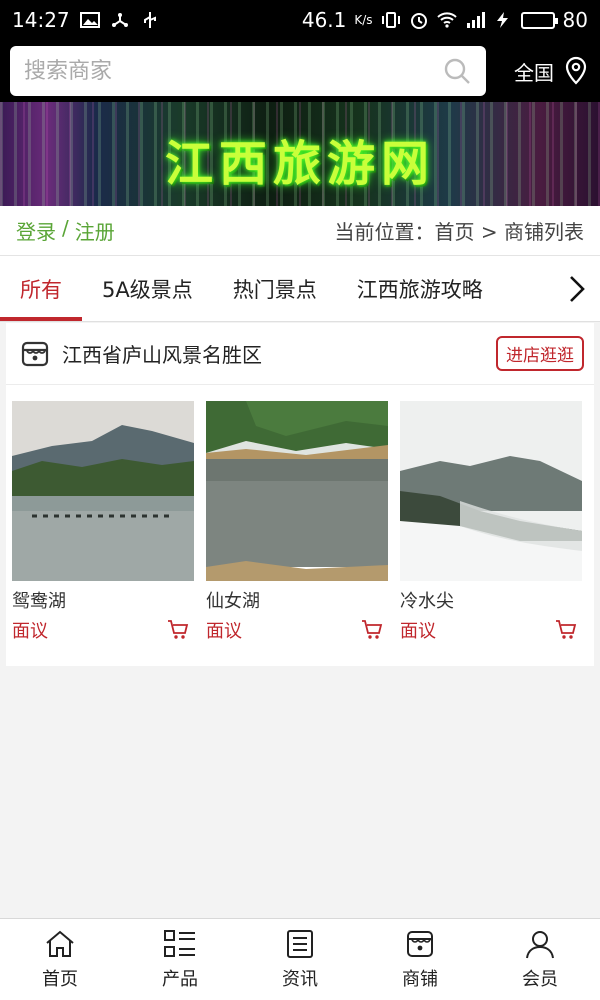  Describe the element at coordinates (149, 20) in the screenshot. I see `usb-icon` at that location.